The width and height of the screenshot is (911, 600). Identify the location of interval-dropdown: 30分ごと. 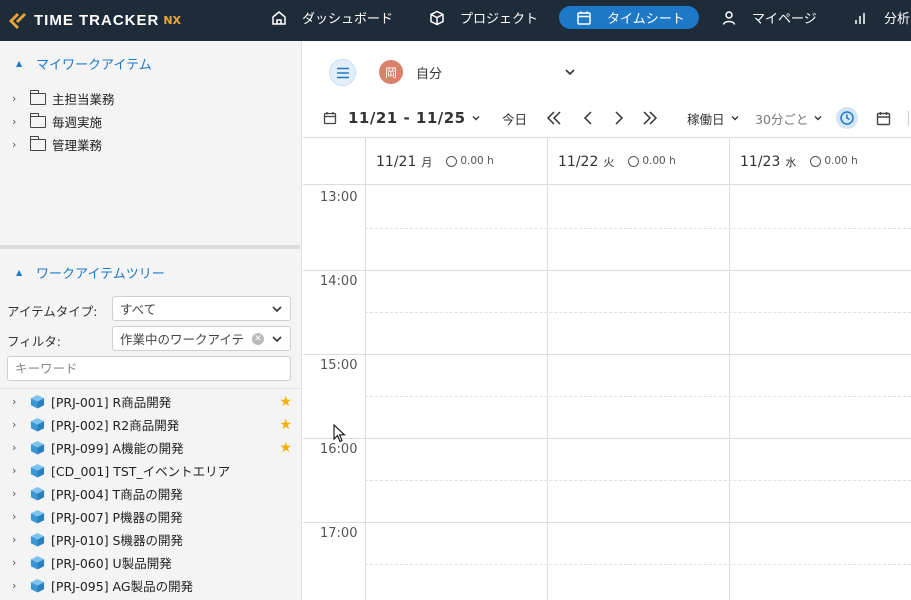
(789, 118).